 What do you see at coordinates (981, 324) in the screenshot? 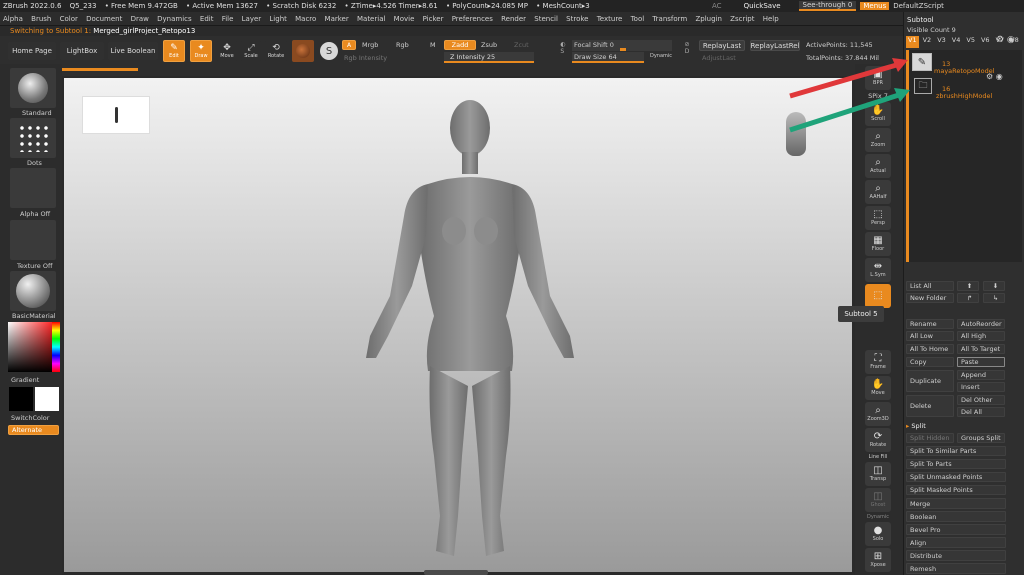
I see `autoreorder-button: AutoReorder` at bounding box center [981, 324].